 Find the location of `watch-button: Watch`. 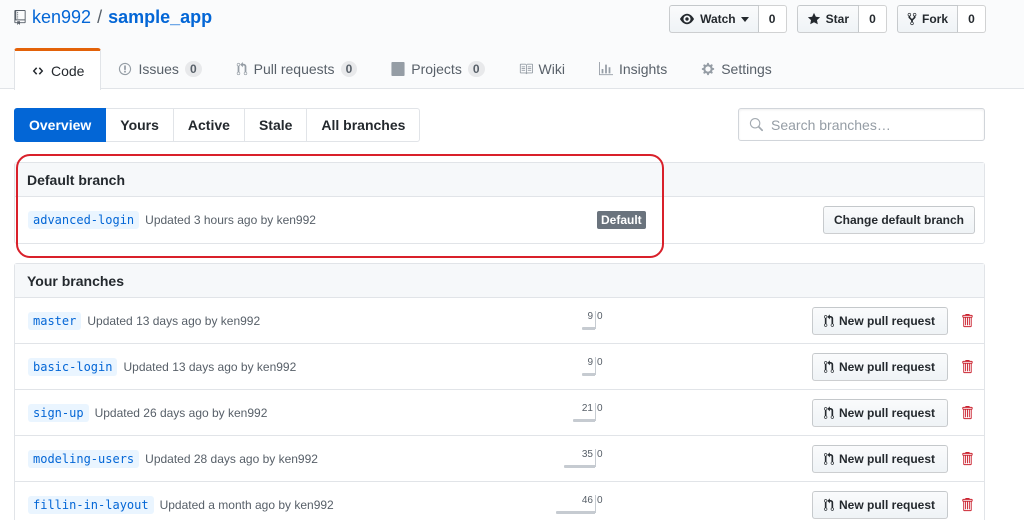

watch-button: Watch is located at coordinates (714, 19).